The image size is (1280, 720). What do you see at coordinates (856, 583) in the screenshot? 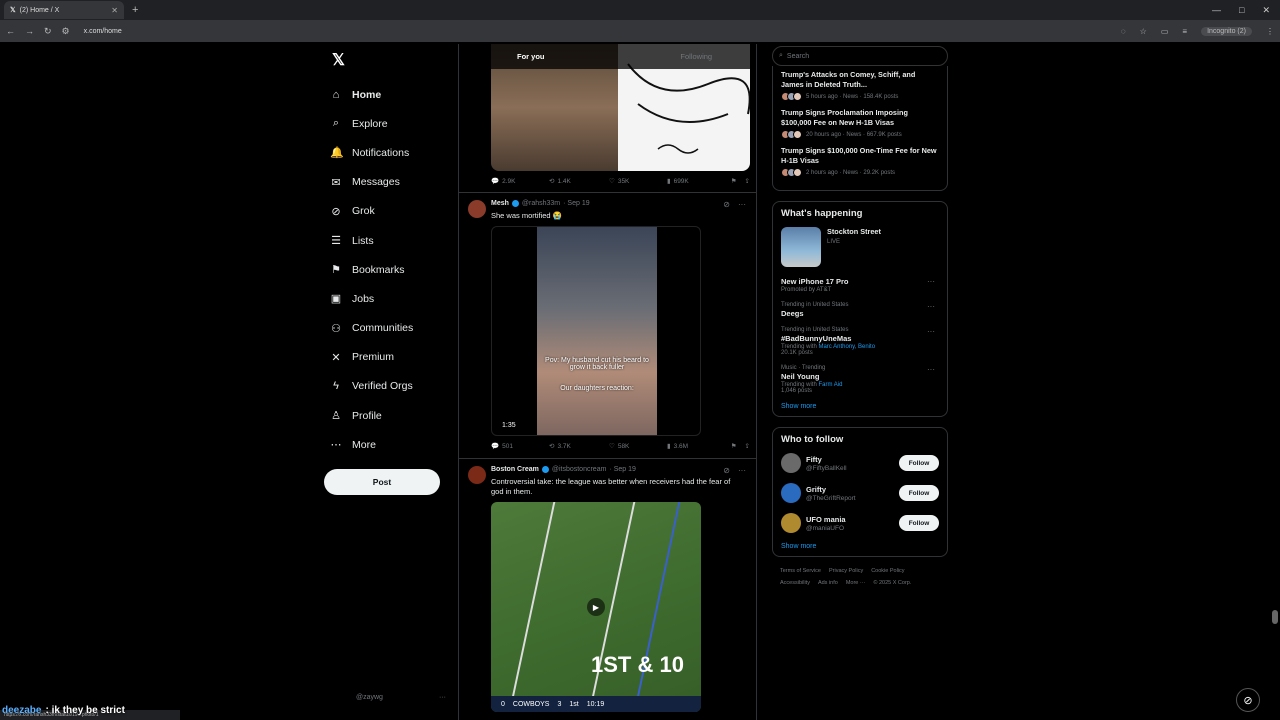
I see `footer-link: More ···` at bounding box center [856, 583].